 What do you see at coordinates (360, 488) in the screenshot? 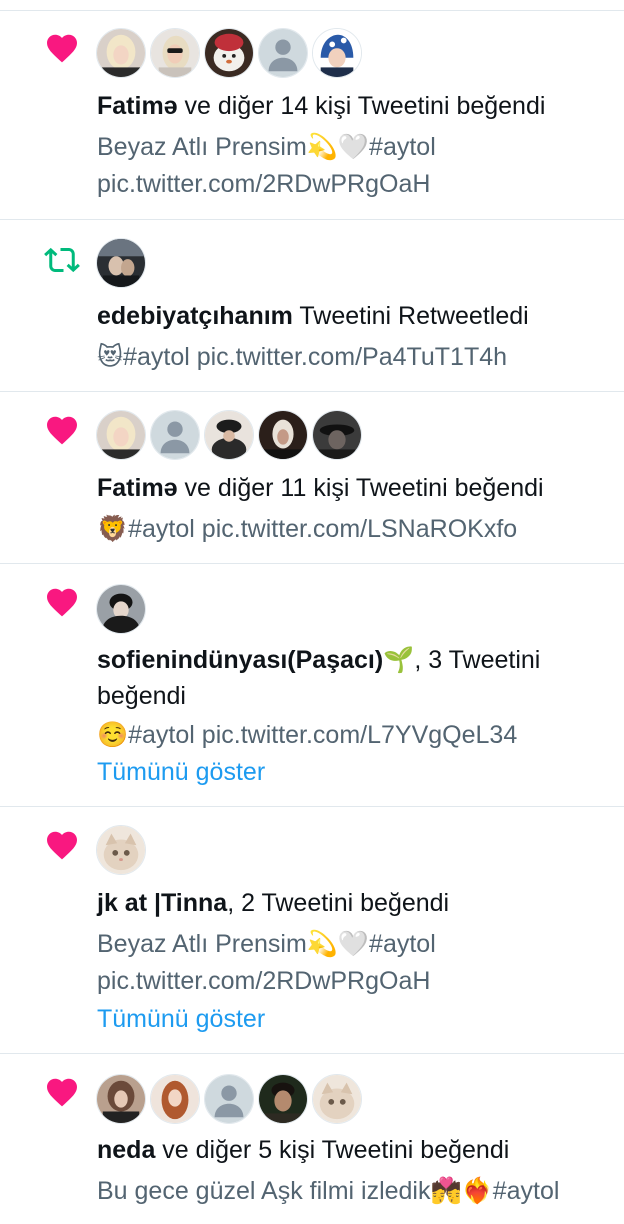
I see `action-text: ve diğer 11 kişi Tweetini beğendi` at bounding box center [360, 488].